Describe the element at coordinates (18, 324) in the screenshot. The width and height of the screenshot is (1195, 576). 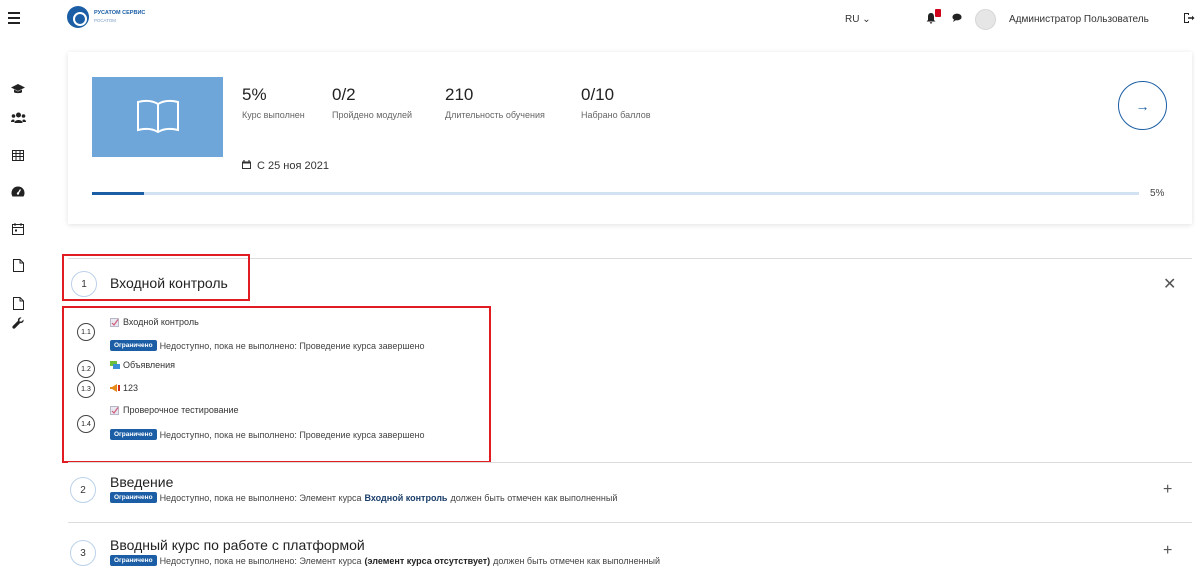
I see `wrench-icon` at that location.